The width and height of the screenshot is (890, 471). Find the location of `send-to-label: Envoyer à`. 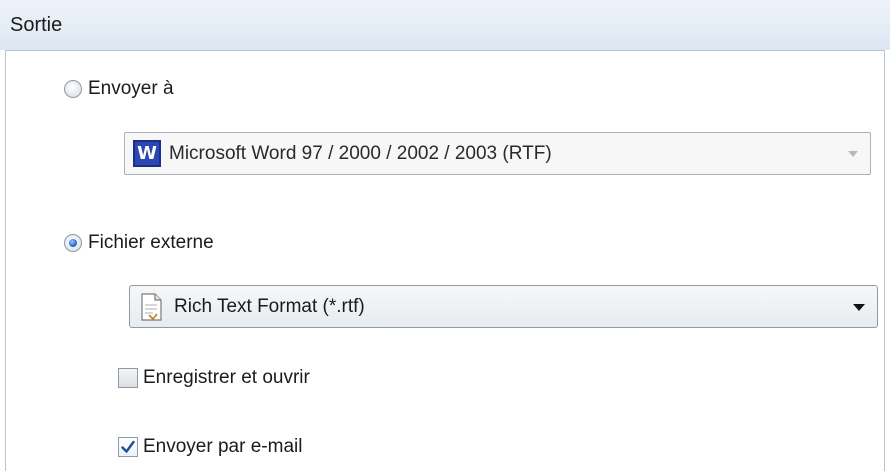

send-to-label: Envoyer à is located at coordinates (131, 88).